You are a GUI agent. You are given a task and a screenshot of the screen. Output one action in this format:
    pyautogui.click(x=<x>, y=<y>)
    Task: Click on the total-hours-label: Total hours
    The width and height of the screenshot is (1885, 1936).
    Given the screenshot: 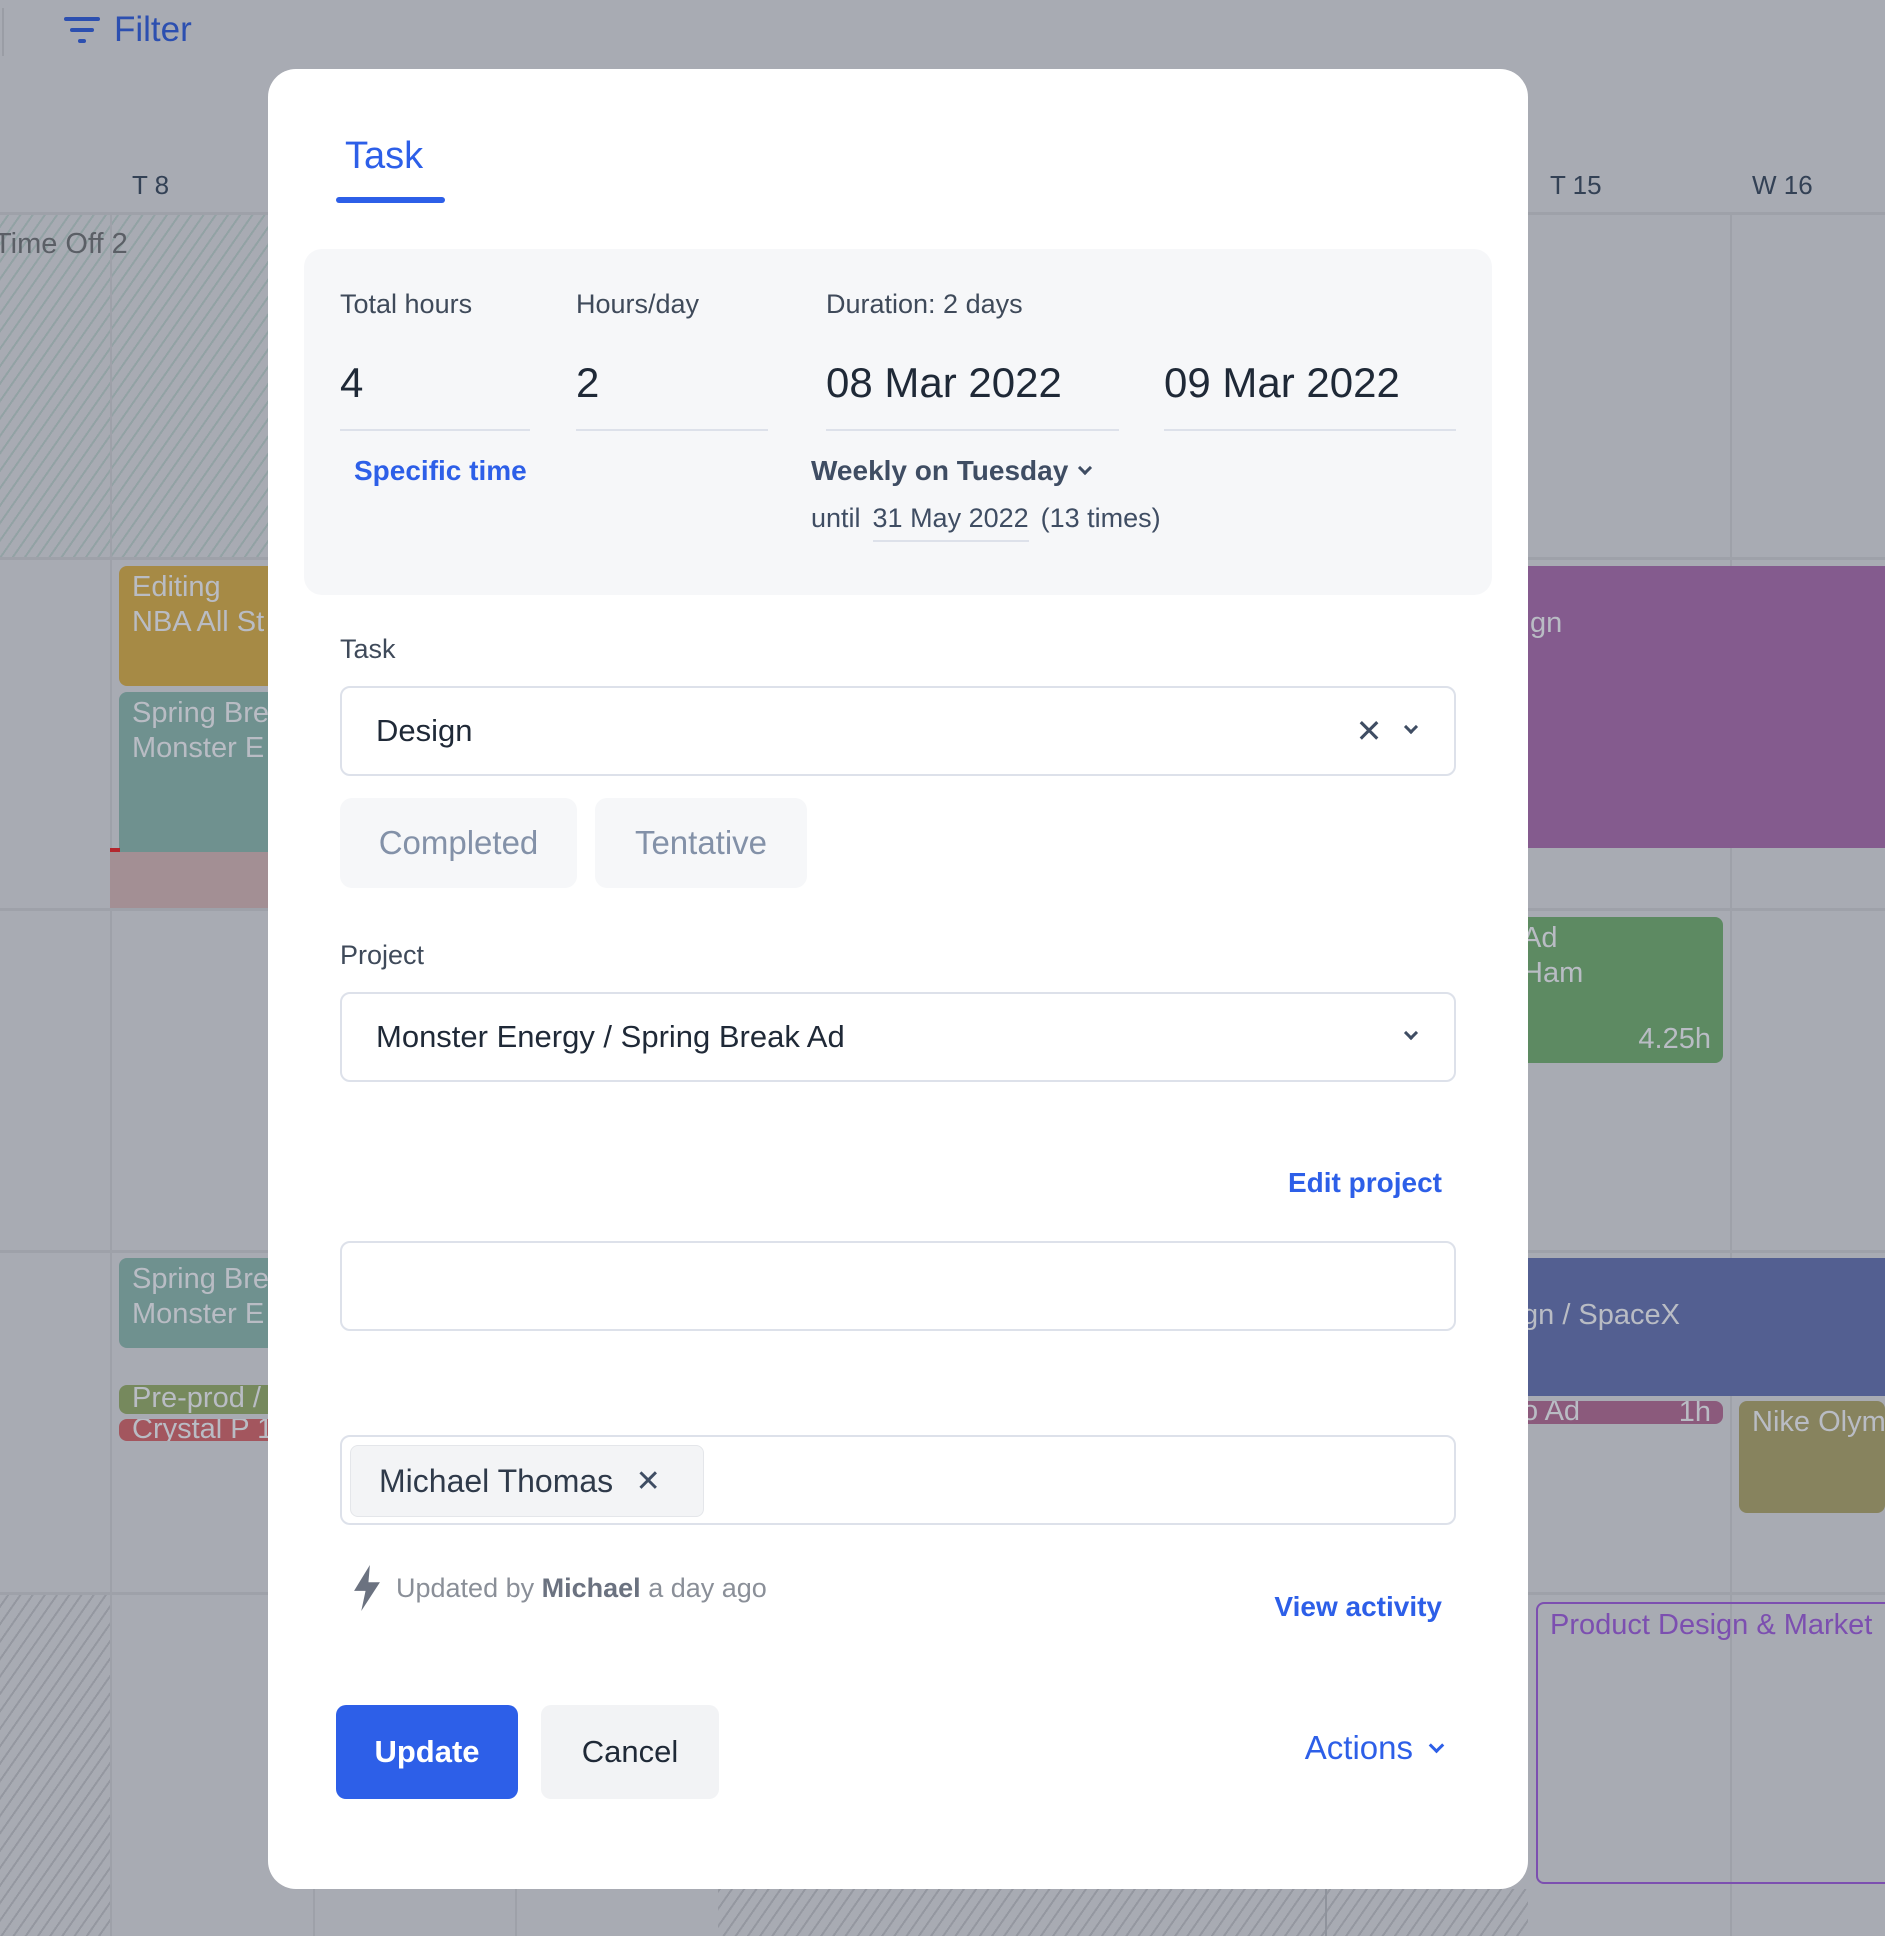 What is the action you would take?
    pyautogui.click(x=406, y=304)
    